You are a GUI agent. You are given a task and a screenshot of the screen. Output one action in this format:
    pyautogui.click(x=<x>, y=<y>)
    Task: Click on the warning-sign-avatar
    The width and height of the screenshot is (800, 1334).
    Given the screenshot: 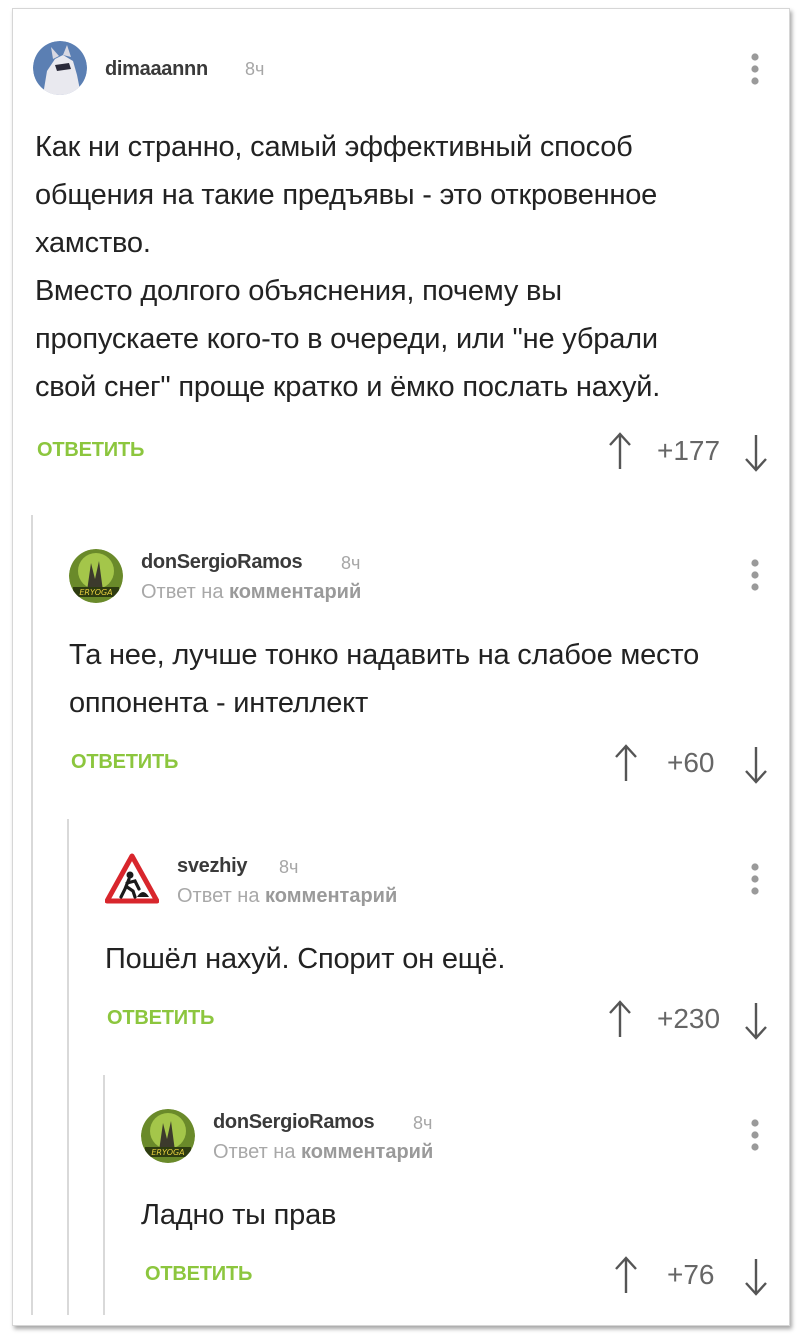 What is the action you would take?
    pyautogui.click(x=132, y=880)
    